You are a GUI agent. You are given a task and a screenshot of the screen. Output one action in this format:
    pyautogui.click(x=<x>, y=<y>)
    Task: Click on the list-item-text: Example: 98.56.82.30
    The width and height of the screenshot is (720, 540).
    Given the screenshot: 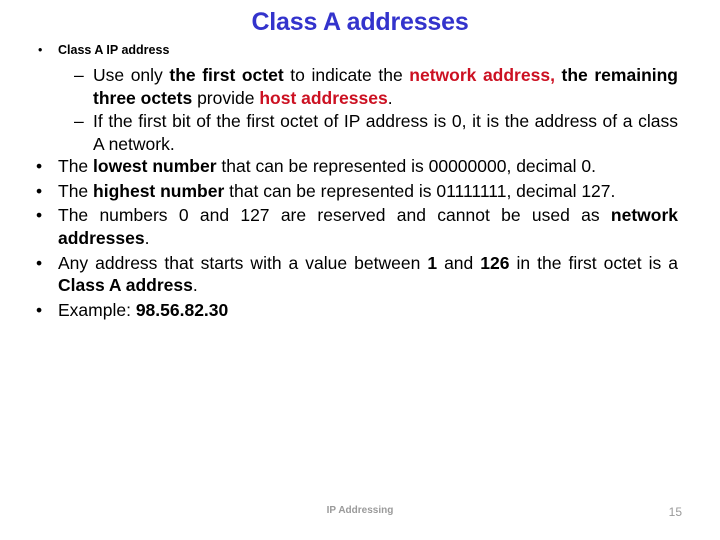 What is the action you would take?
    pyautogui.click(x=368, y=310)
    